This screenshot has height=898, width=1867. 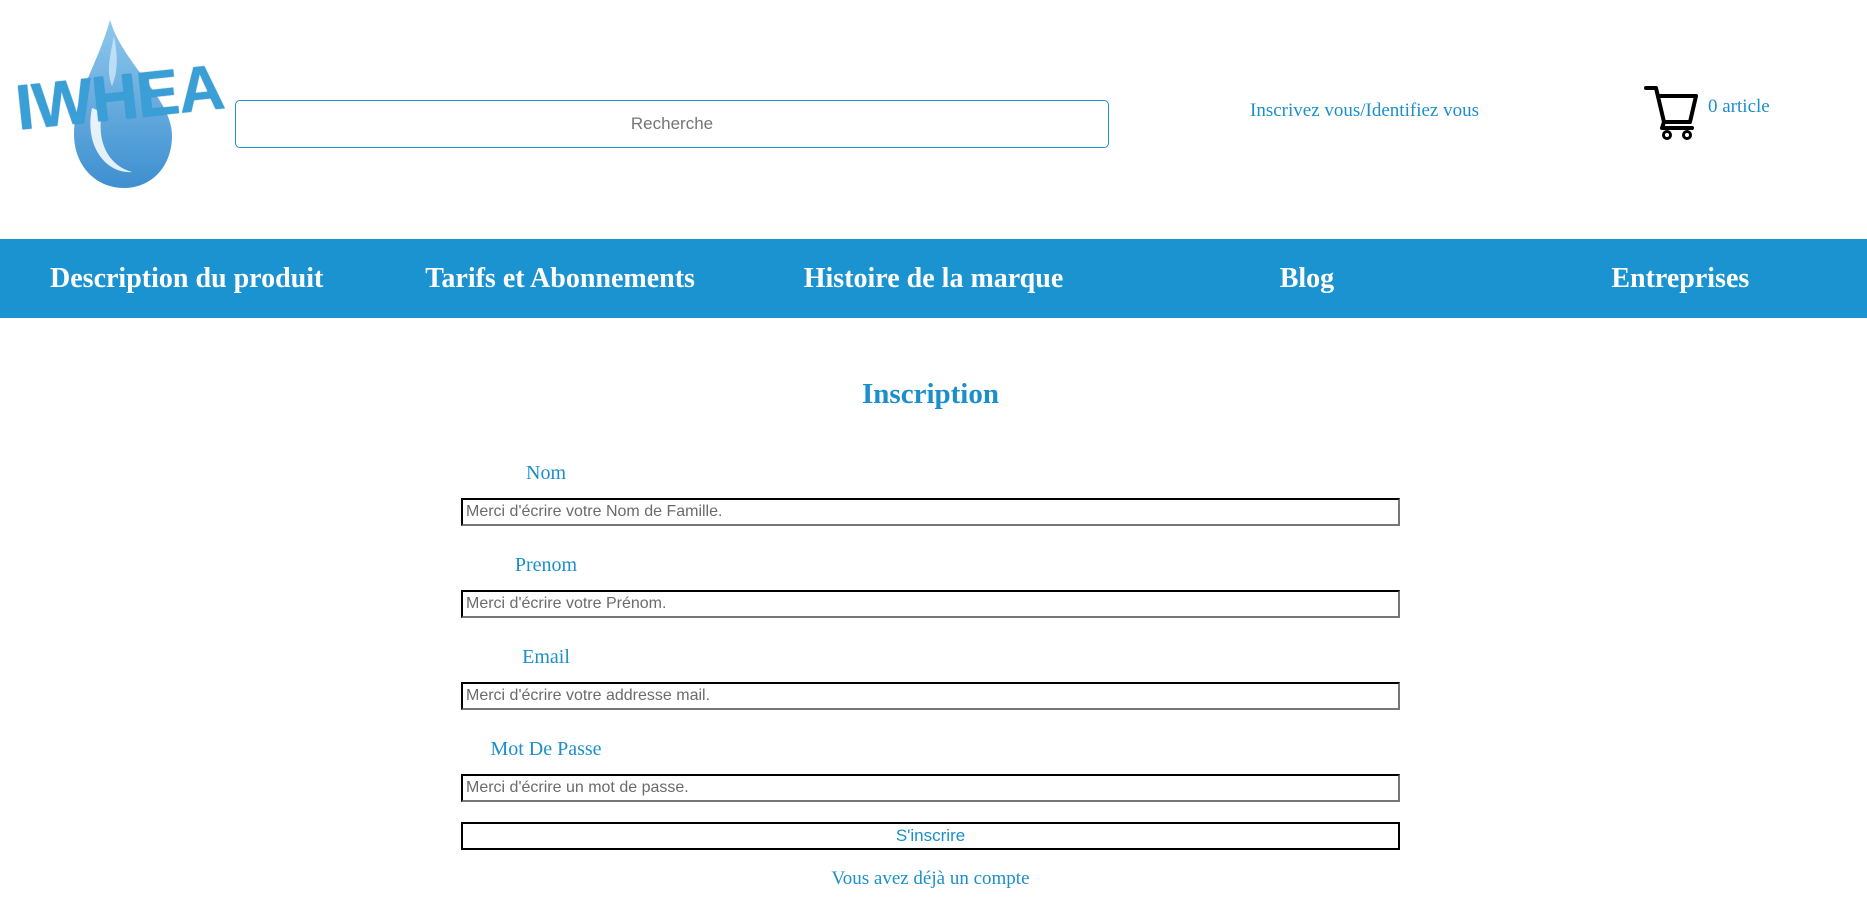 I want to click on nav-item-pricing: Tarifs et Abonnements, so click(x=559, y=278).